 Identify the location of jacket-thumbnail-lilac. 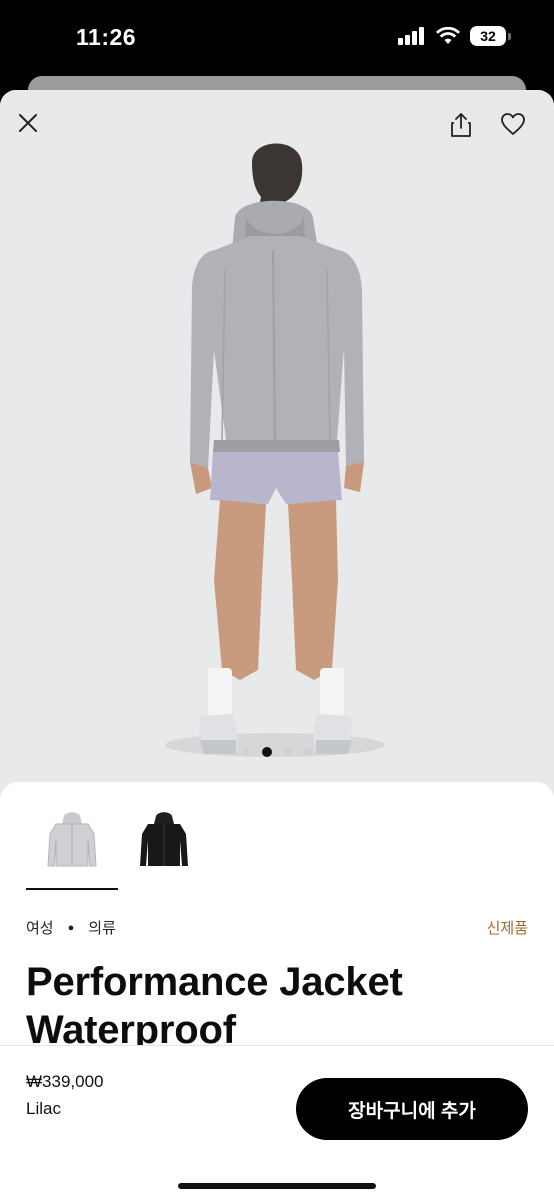
(72, 839).